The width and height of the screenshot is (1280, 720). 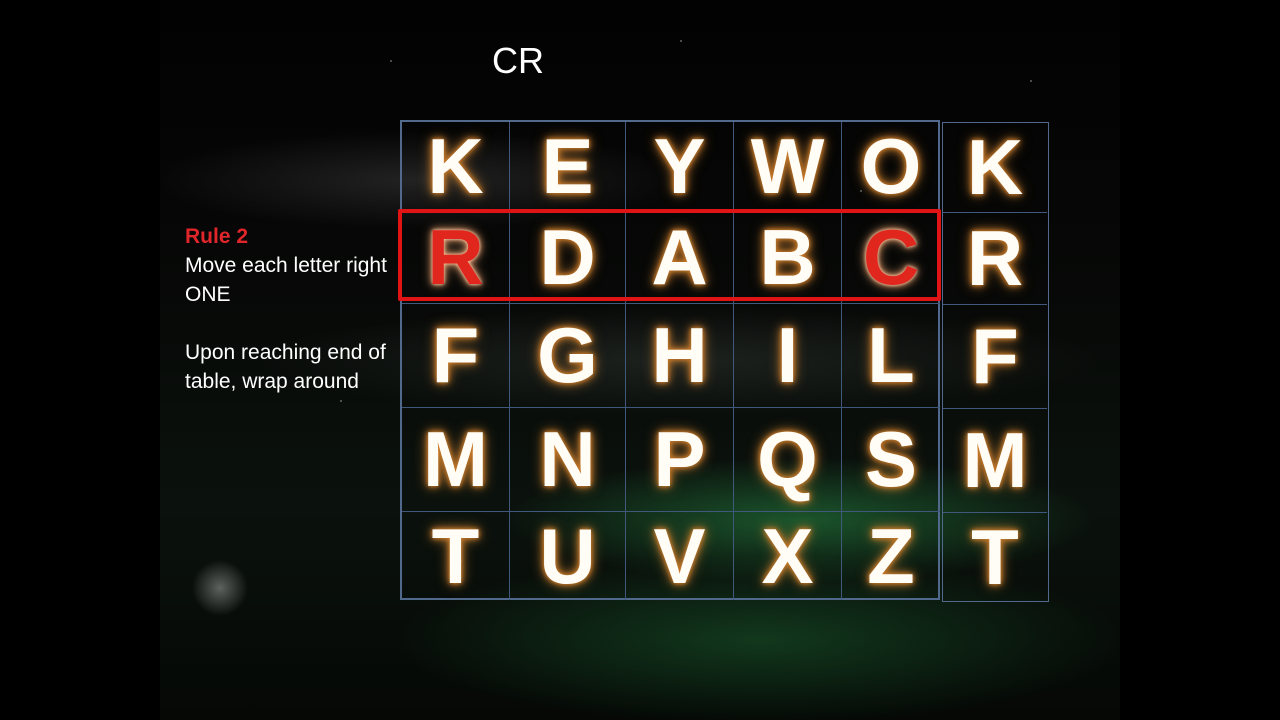 I want to click on rule-line-1: Move each letter right ONE, so click(x=286, y=280).